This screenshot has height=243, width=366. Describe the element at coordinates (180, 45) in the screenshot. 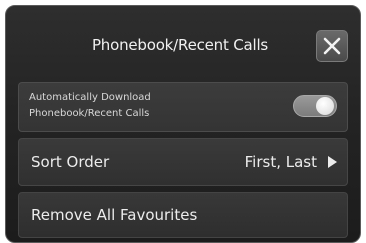

I see `page-title: Phonebook/Recent Calls` at that location.